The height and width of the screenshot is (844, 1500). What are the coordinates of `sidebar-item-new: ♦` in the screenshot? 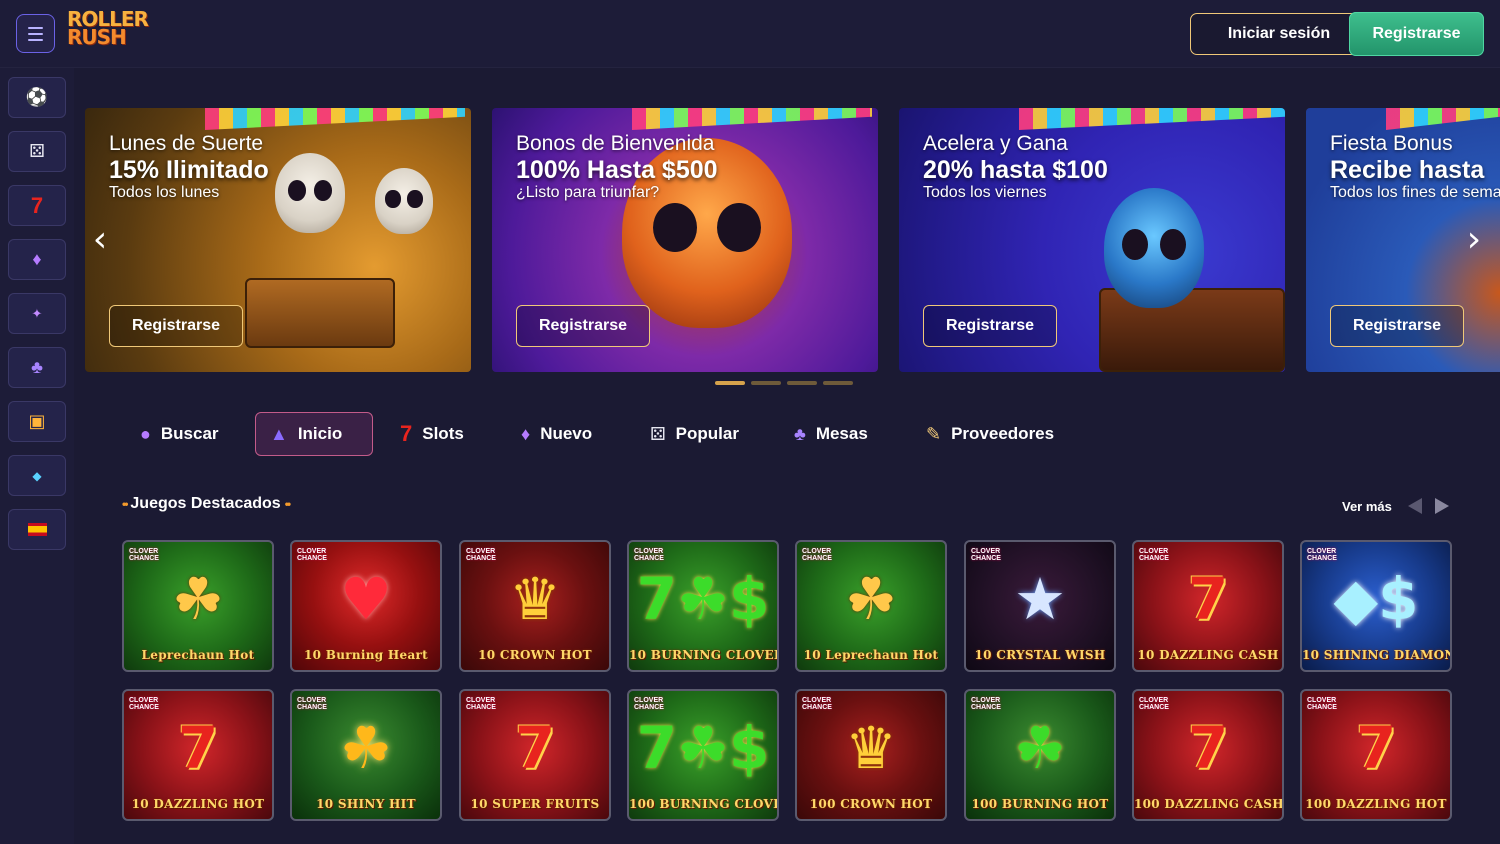 It's located at (37, 259).